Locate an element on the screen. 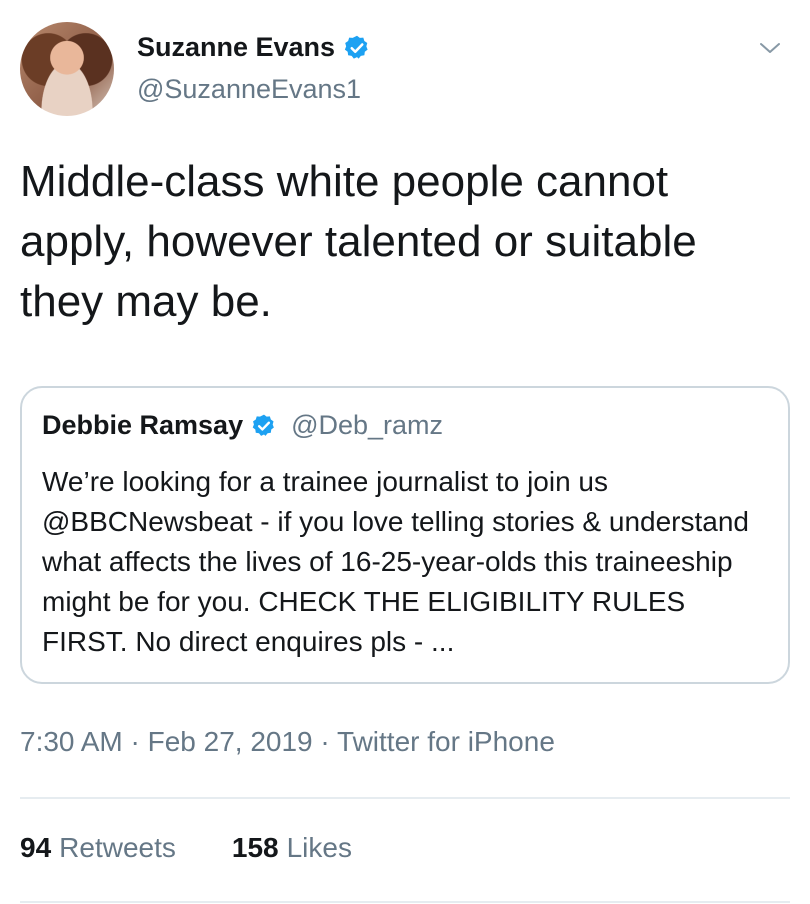 This screenshot has width=810, height=904. retweets-count: 94 is located at coordinates (36, 847).